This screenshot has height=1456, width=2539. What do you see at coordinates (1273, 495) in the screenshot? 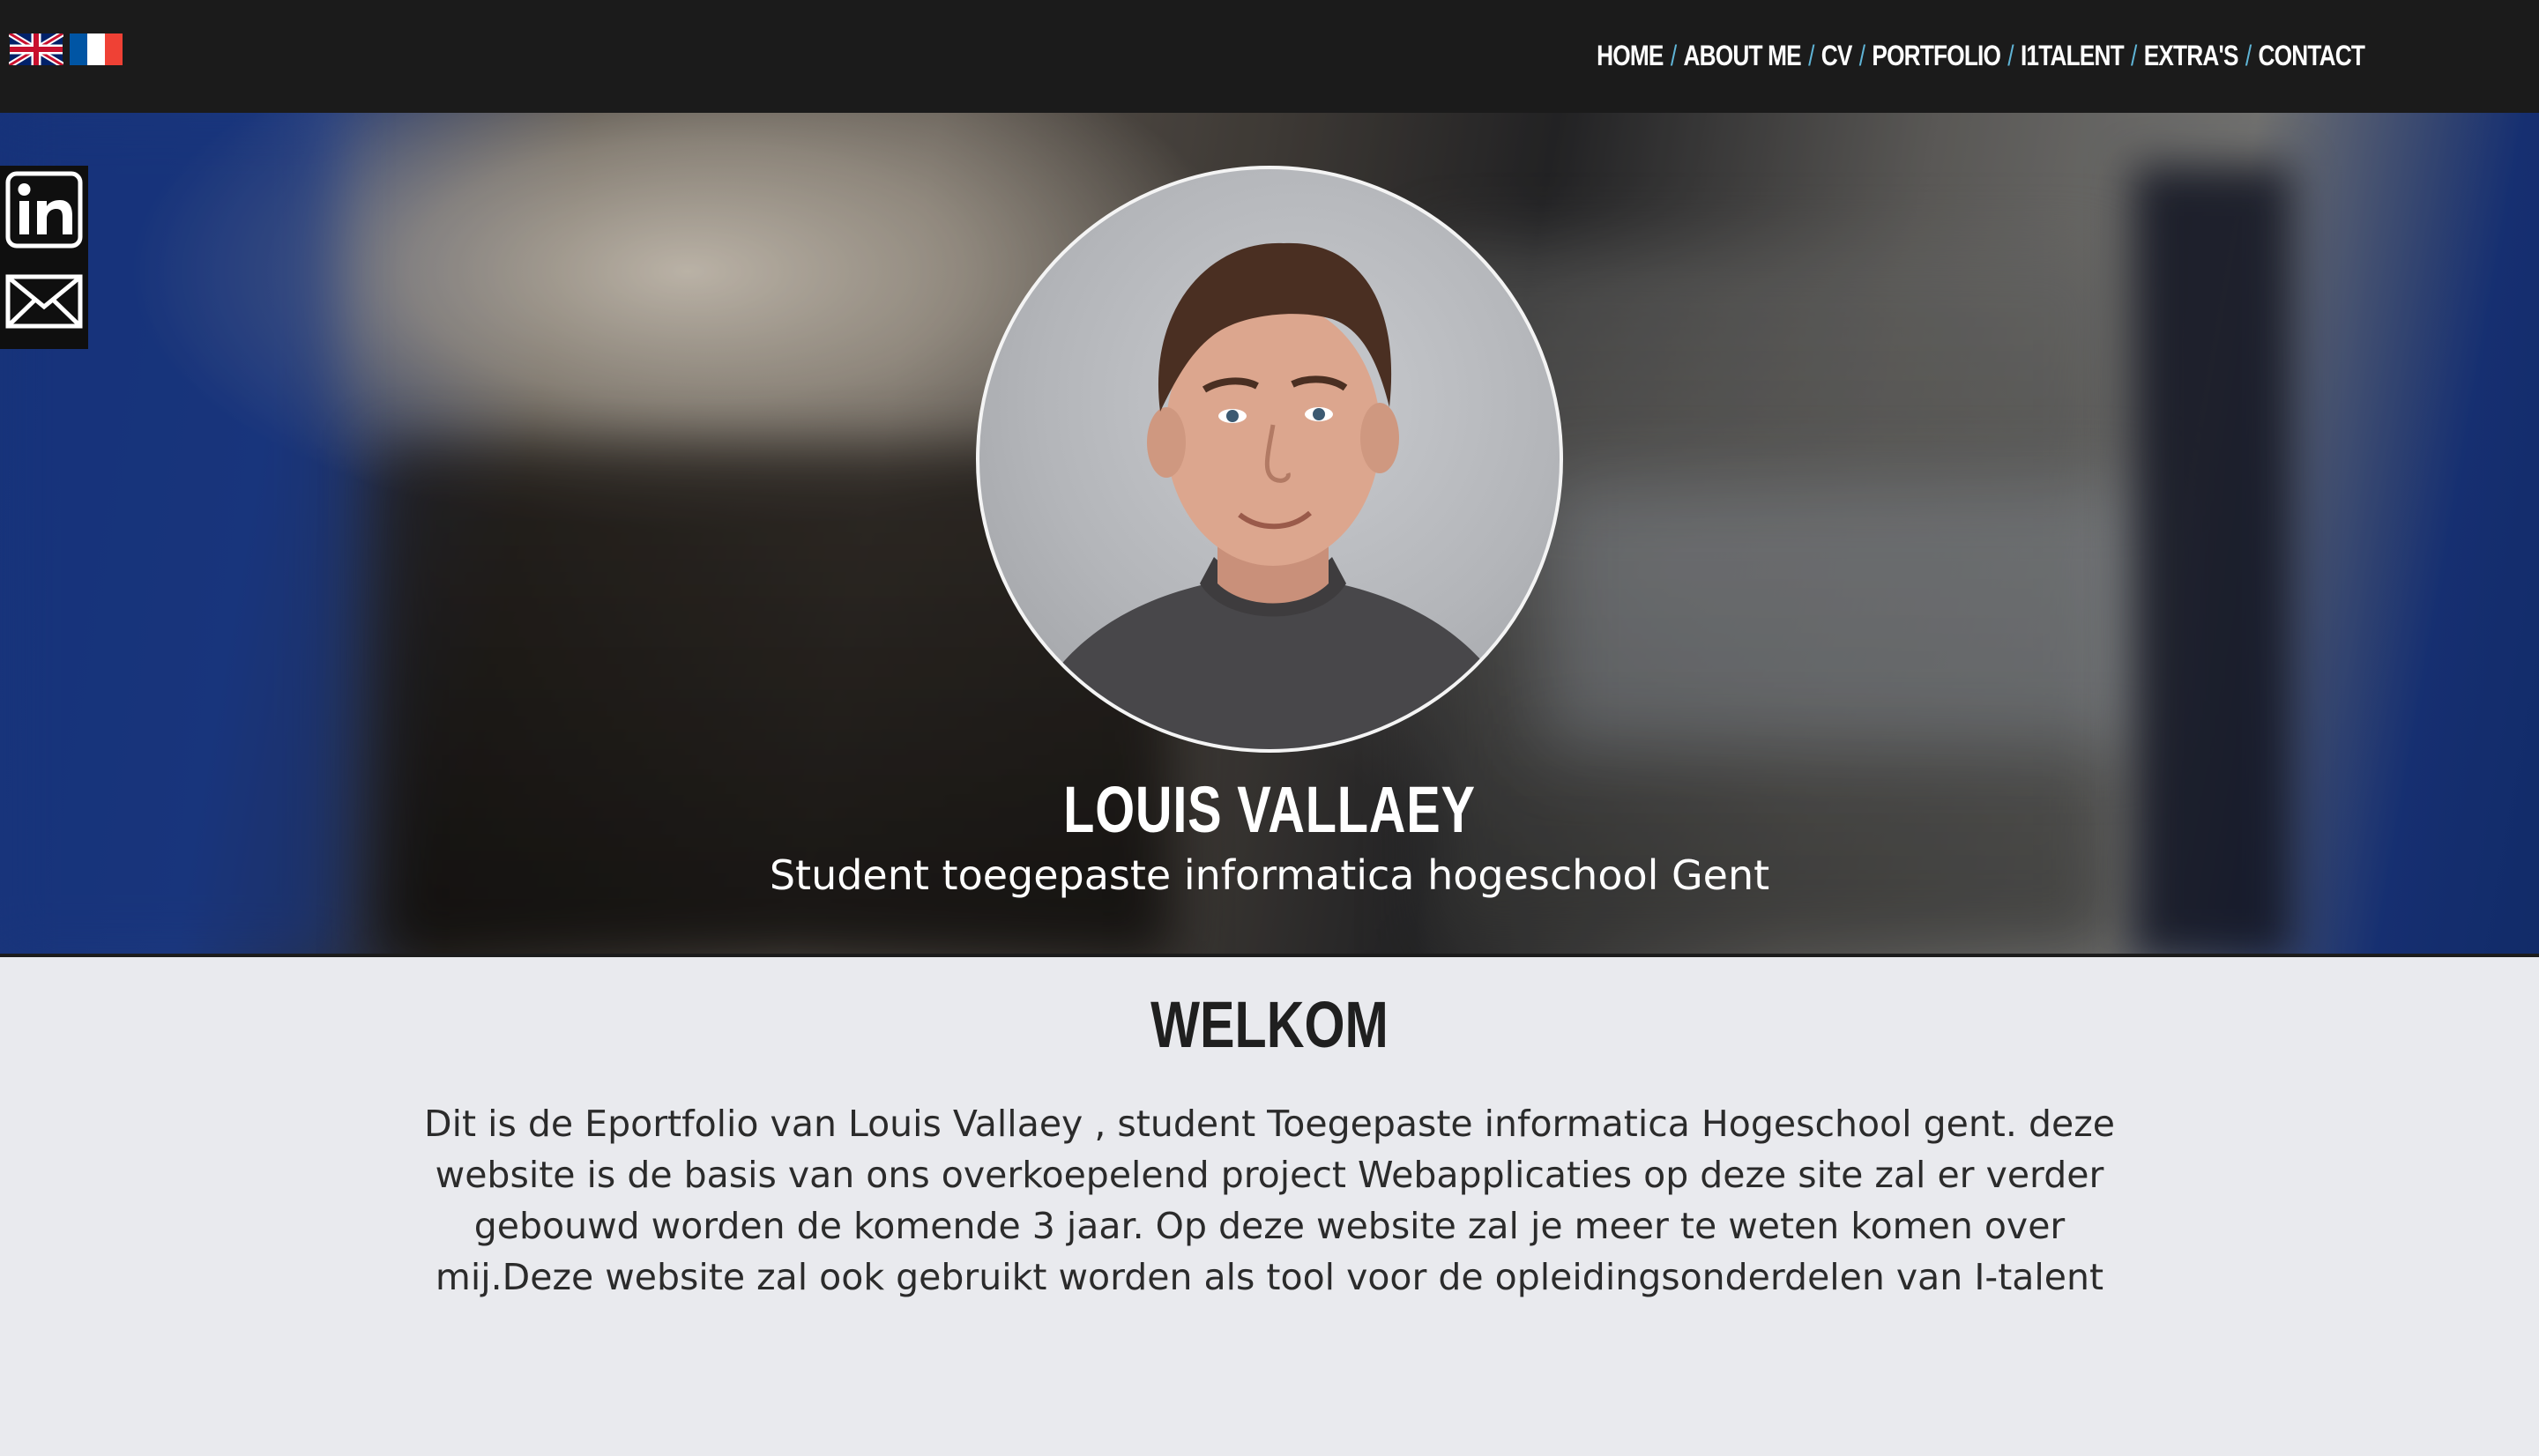
I see `portrait-illustration` at bounding box center [1273, 495].